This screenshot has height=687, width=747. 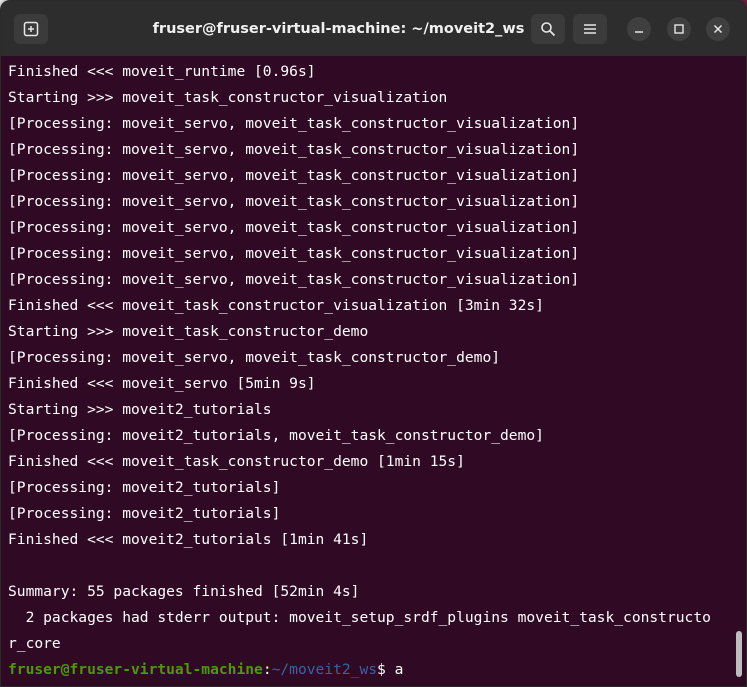 What do you see at coordinates (386, 669) in the screenshot?
I see `prompt-symbol: $` at bounding box center [386, 669].